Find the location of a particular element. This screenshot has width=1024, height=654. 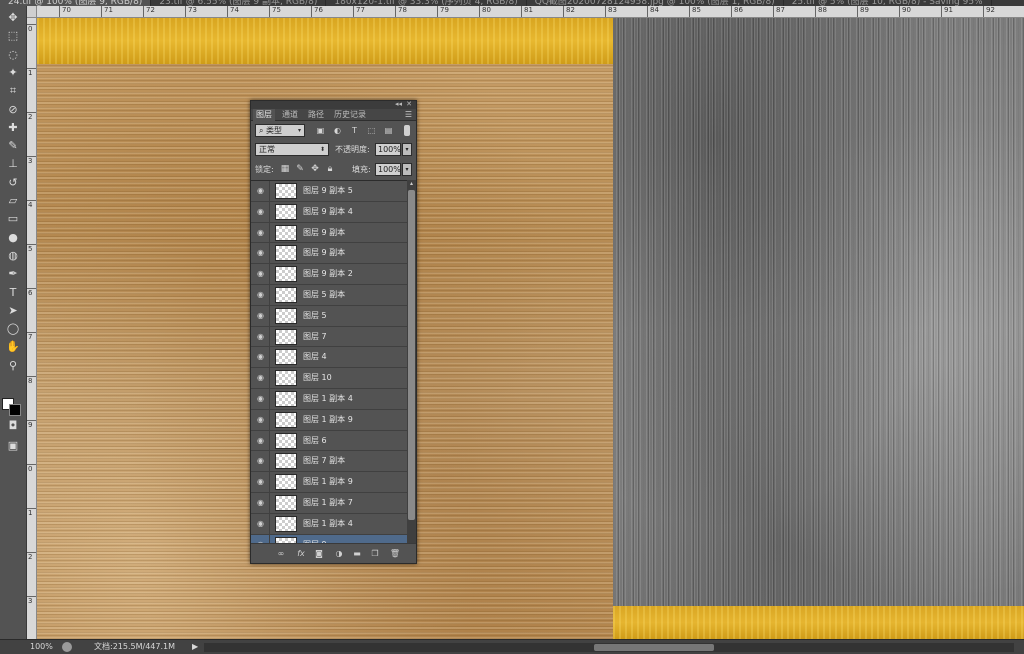

collapse-icon: ◂◂ is located at coordinates (398, 104).